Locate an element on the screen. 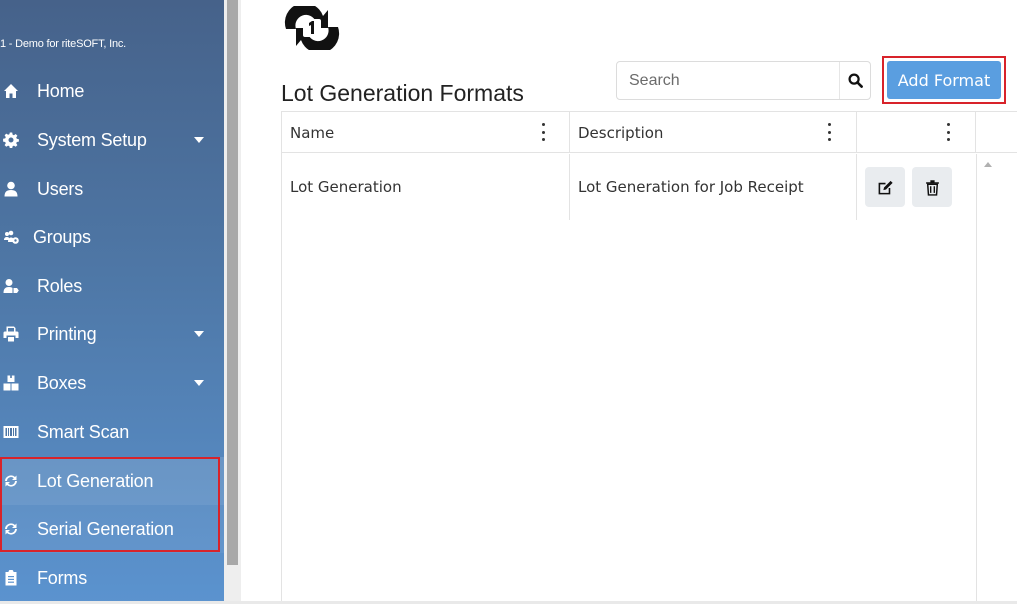 The height and width of the screenshot is (604, 1017). sidebar-item-label: Boxes is located at coordinates (62, 382).